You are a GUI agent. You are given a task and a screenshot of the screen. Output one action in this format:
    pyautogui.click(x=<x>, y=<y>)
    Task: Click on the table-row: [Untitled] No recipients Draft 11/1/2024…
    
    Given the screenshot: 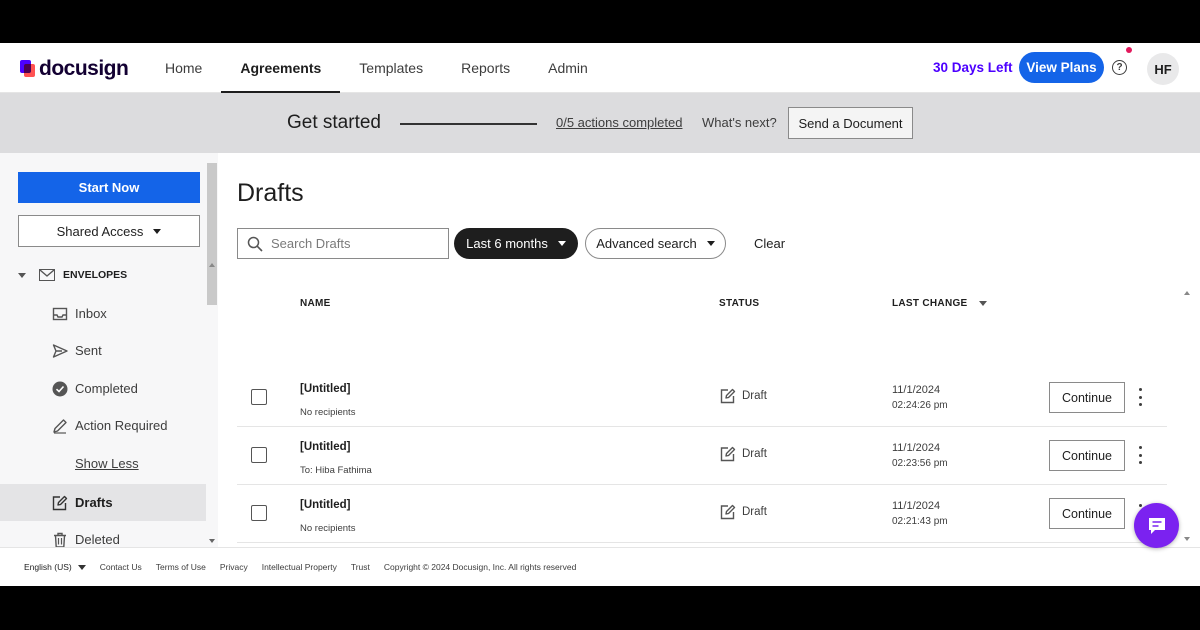 What is the action you would take?
    pyautogui.click(x=702, y=514)
    